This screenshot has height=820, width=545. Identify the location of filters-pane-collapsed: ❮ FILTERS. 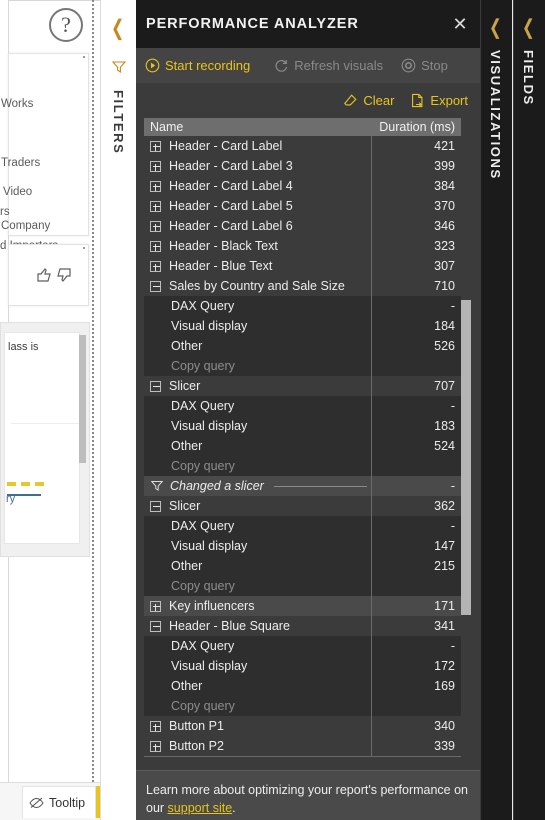
(118, 410).